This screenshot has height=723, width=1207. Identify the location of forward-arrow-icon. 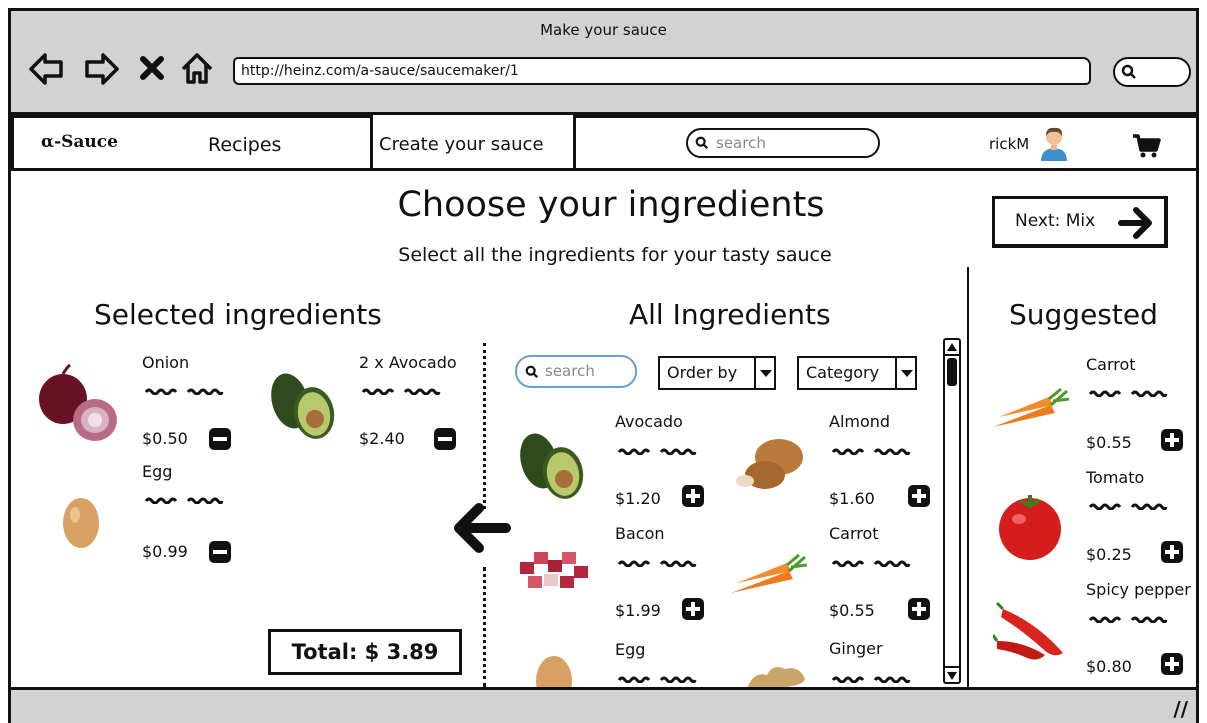
(101, 69).